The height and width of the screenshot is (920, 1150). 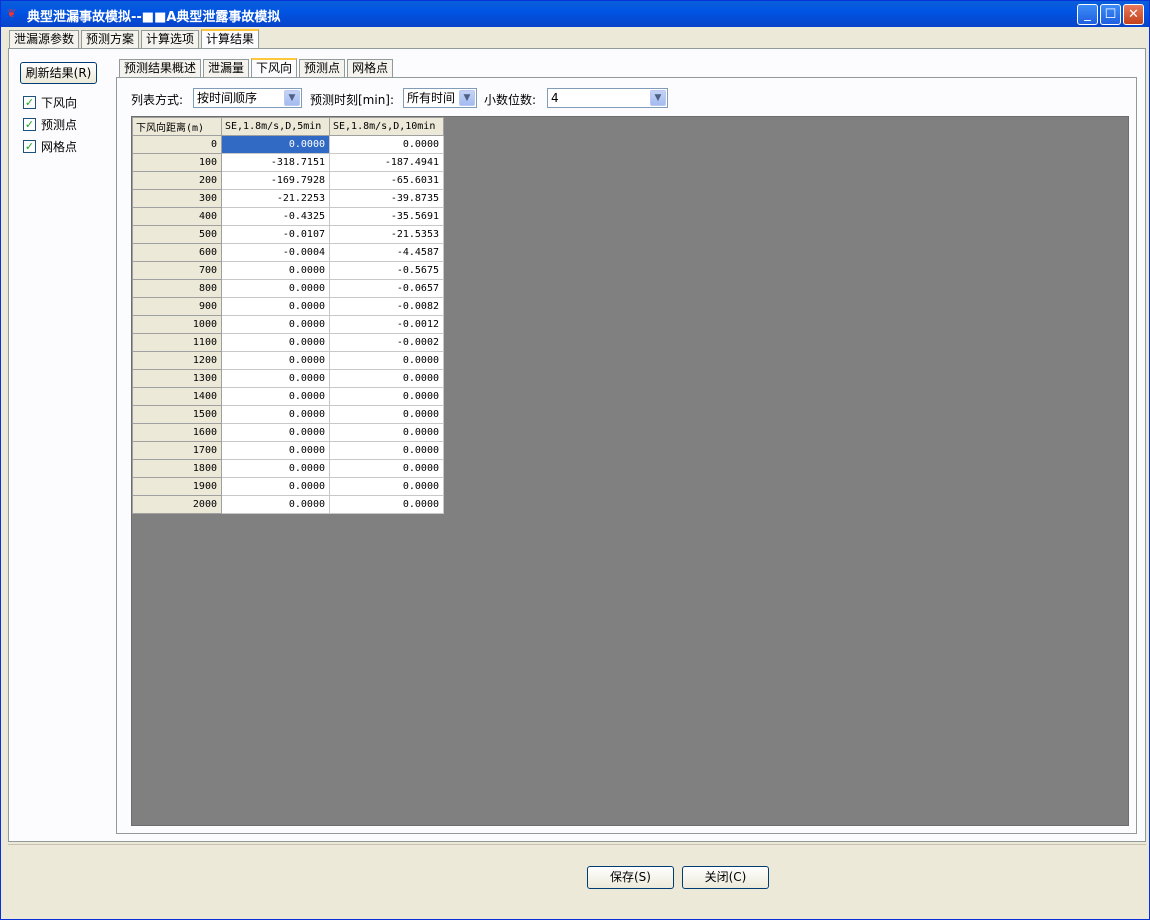 I want to click on row-header-cell: 1600, so click(x=177, y=432).